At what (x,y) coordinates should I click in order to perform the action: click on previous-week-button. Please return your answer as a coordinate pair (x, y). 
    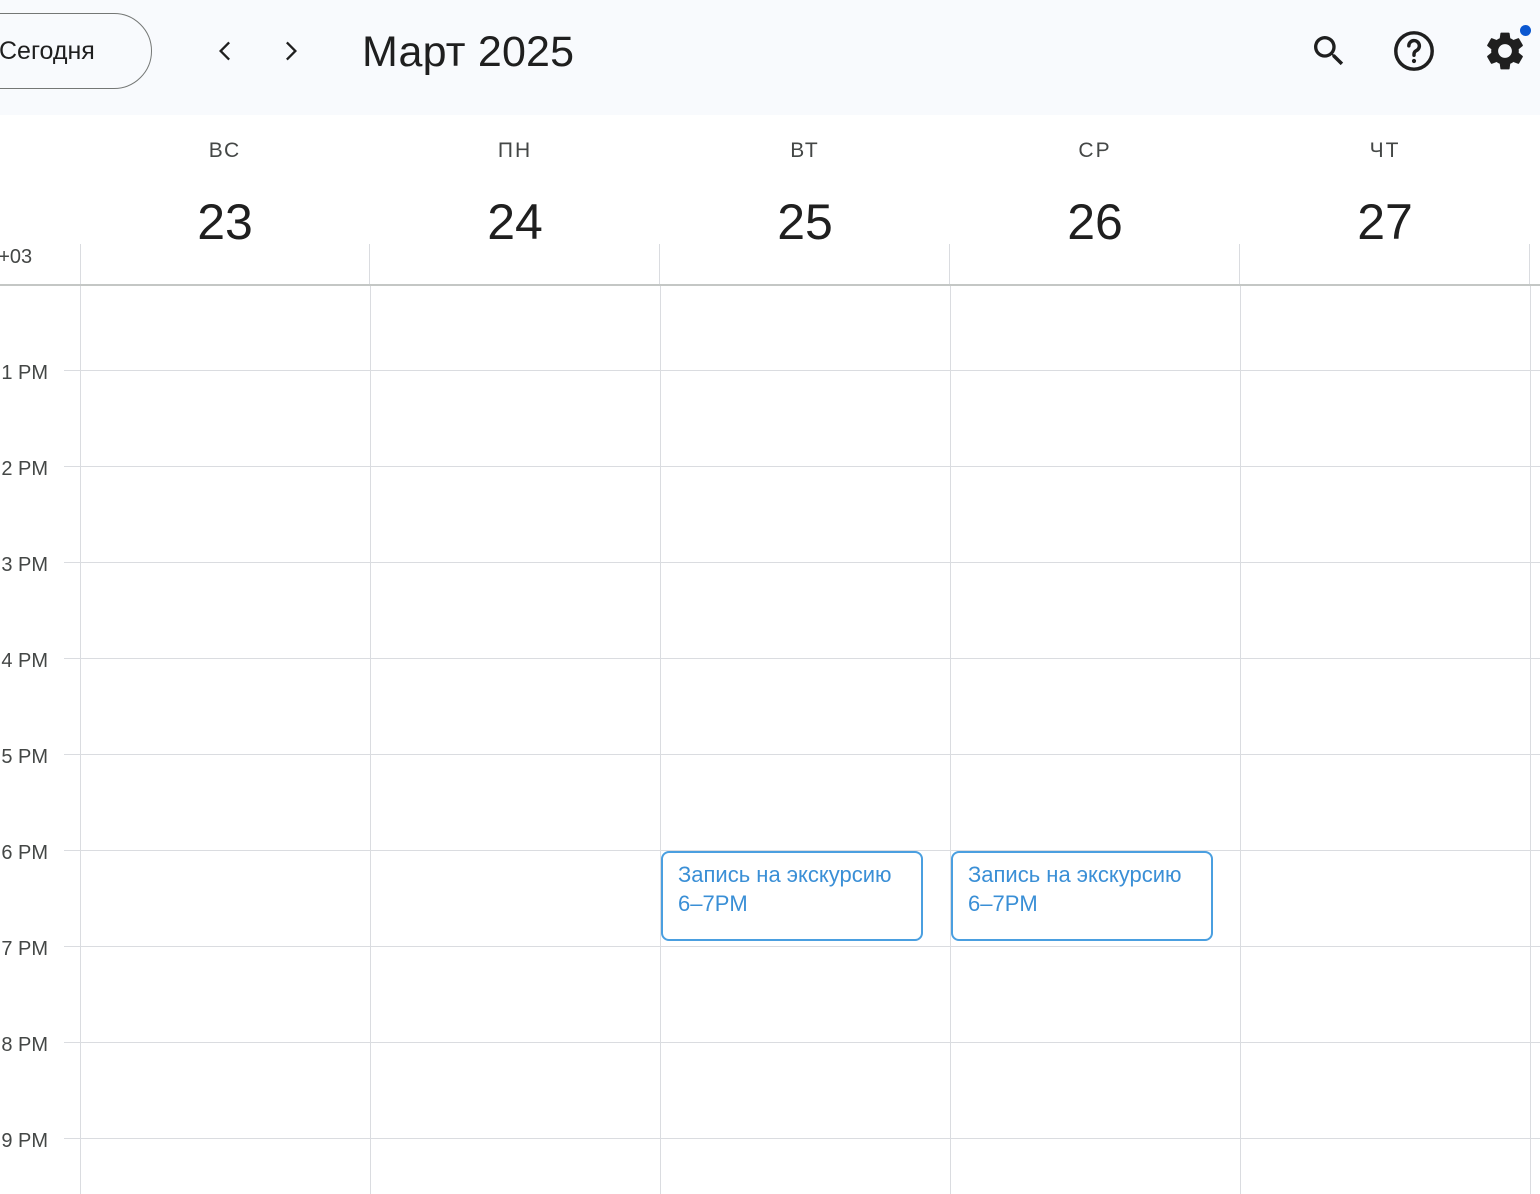
    Looking at the image, I should click on (226, 51).